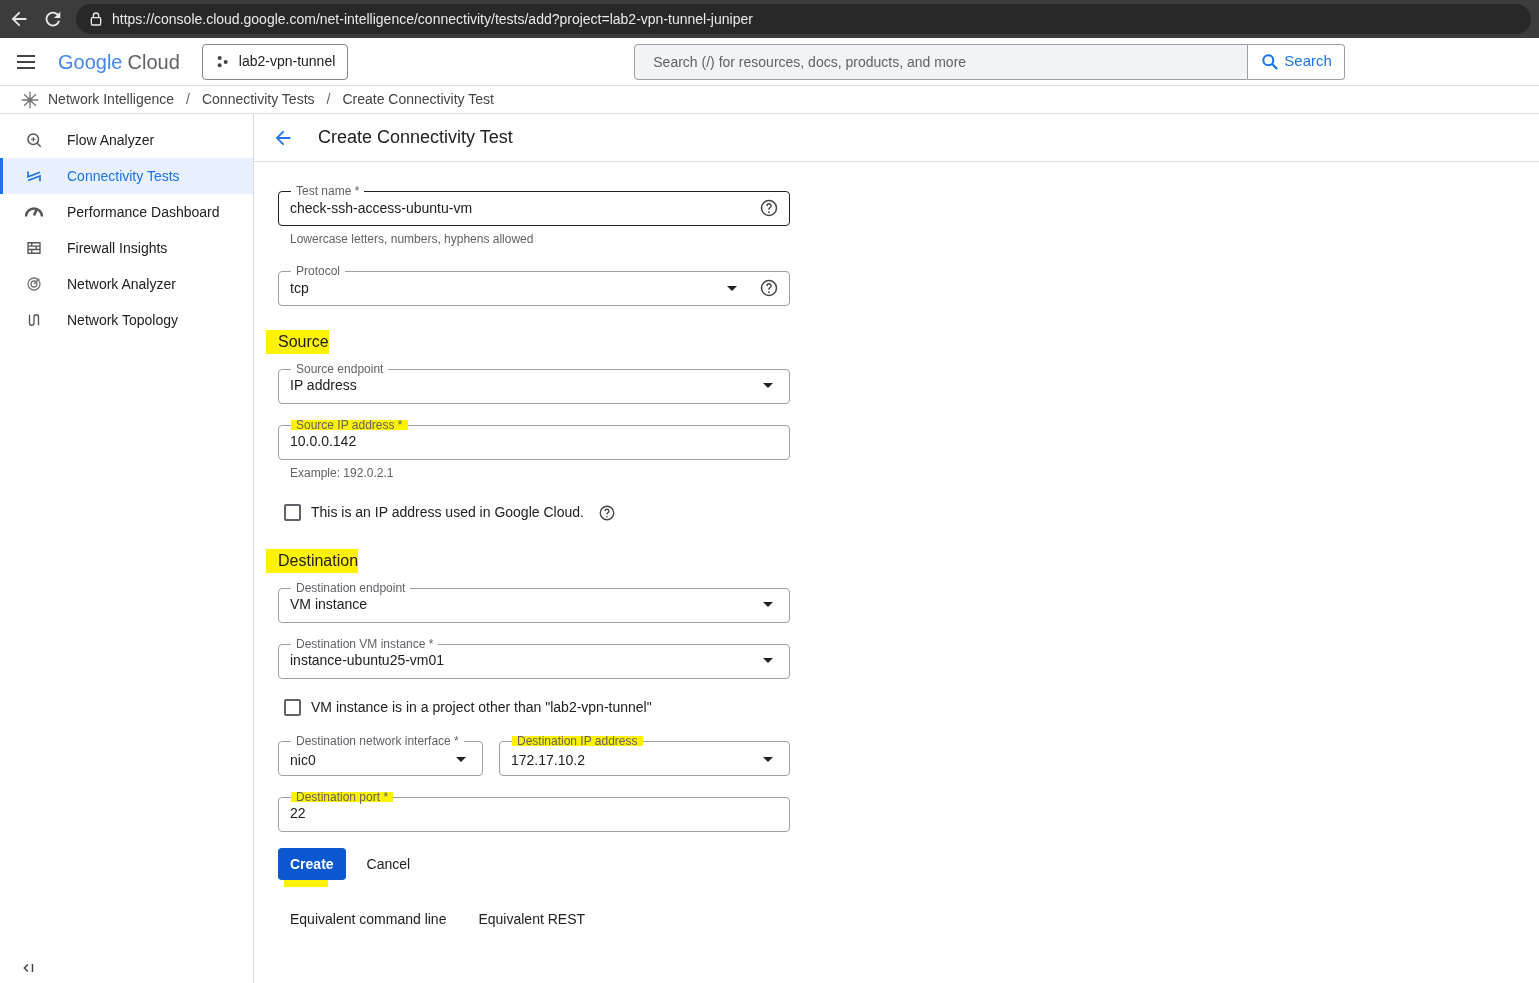  I want to click on text-field: Test name * check-ssh-access-ubuntu-vm, so click(534, 205).